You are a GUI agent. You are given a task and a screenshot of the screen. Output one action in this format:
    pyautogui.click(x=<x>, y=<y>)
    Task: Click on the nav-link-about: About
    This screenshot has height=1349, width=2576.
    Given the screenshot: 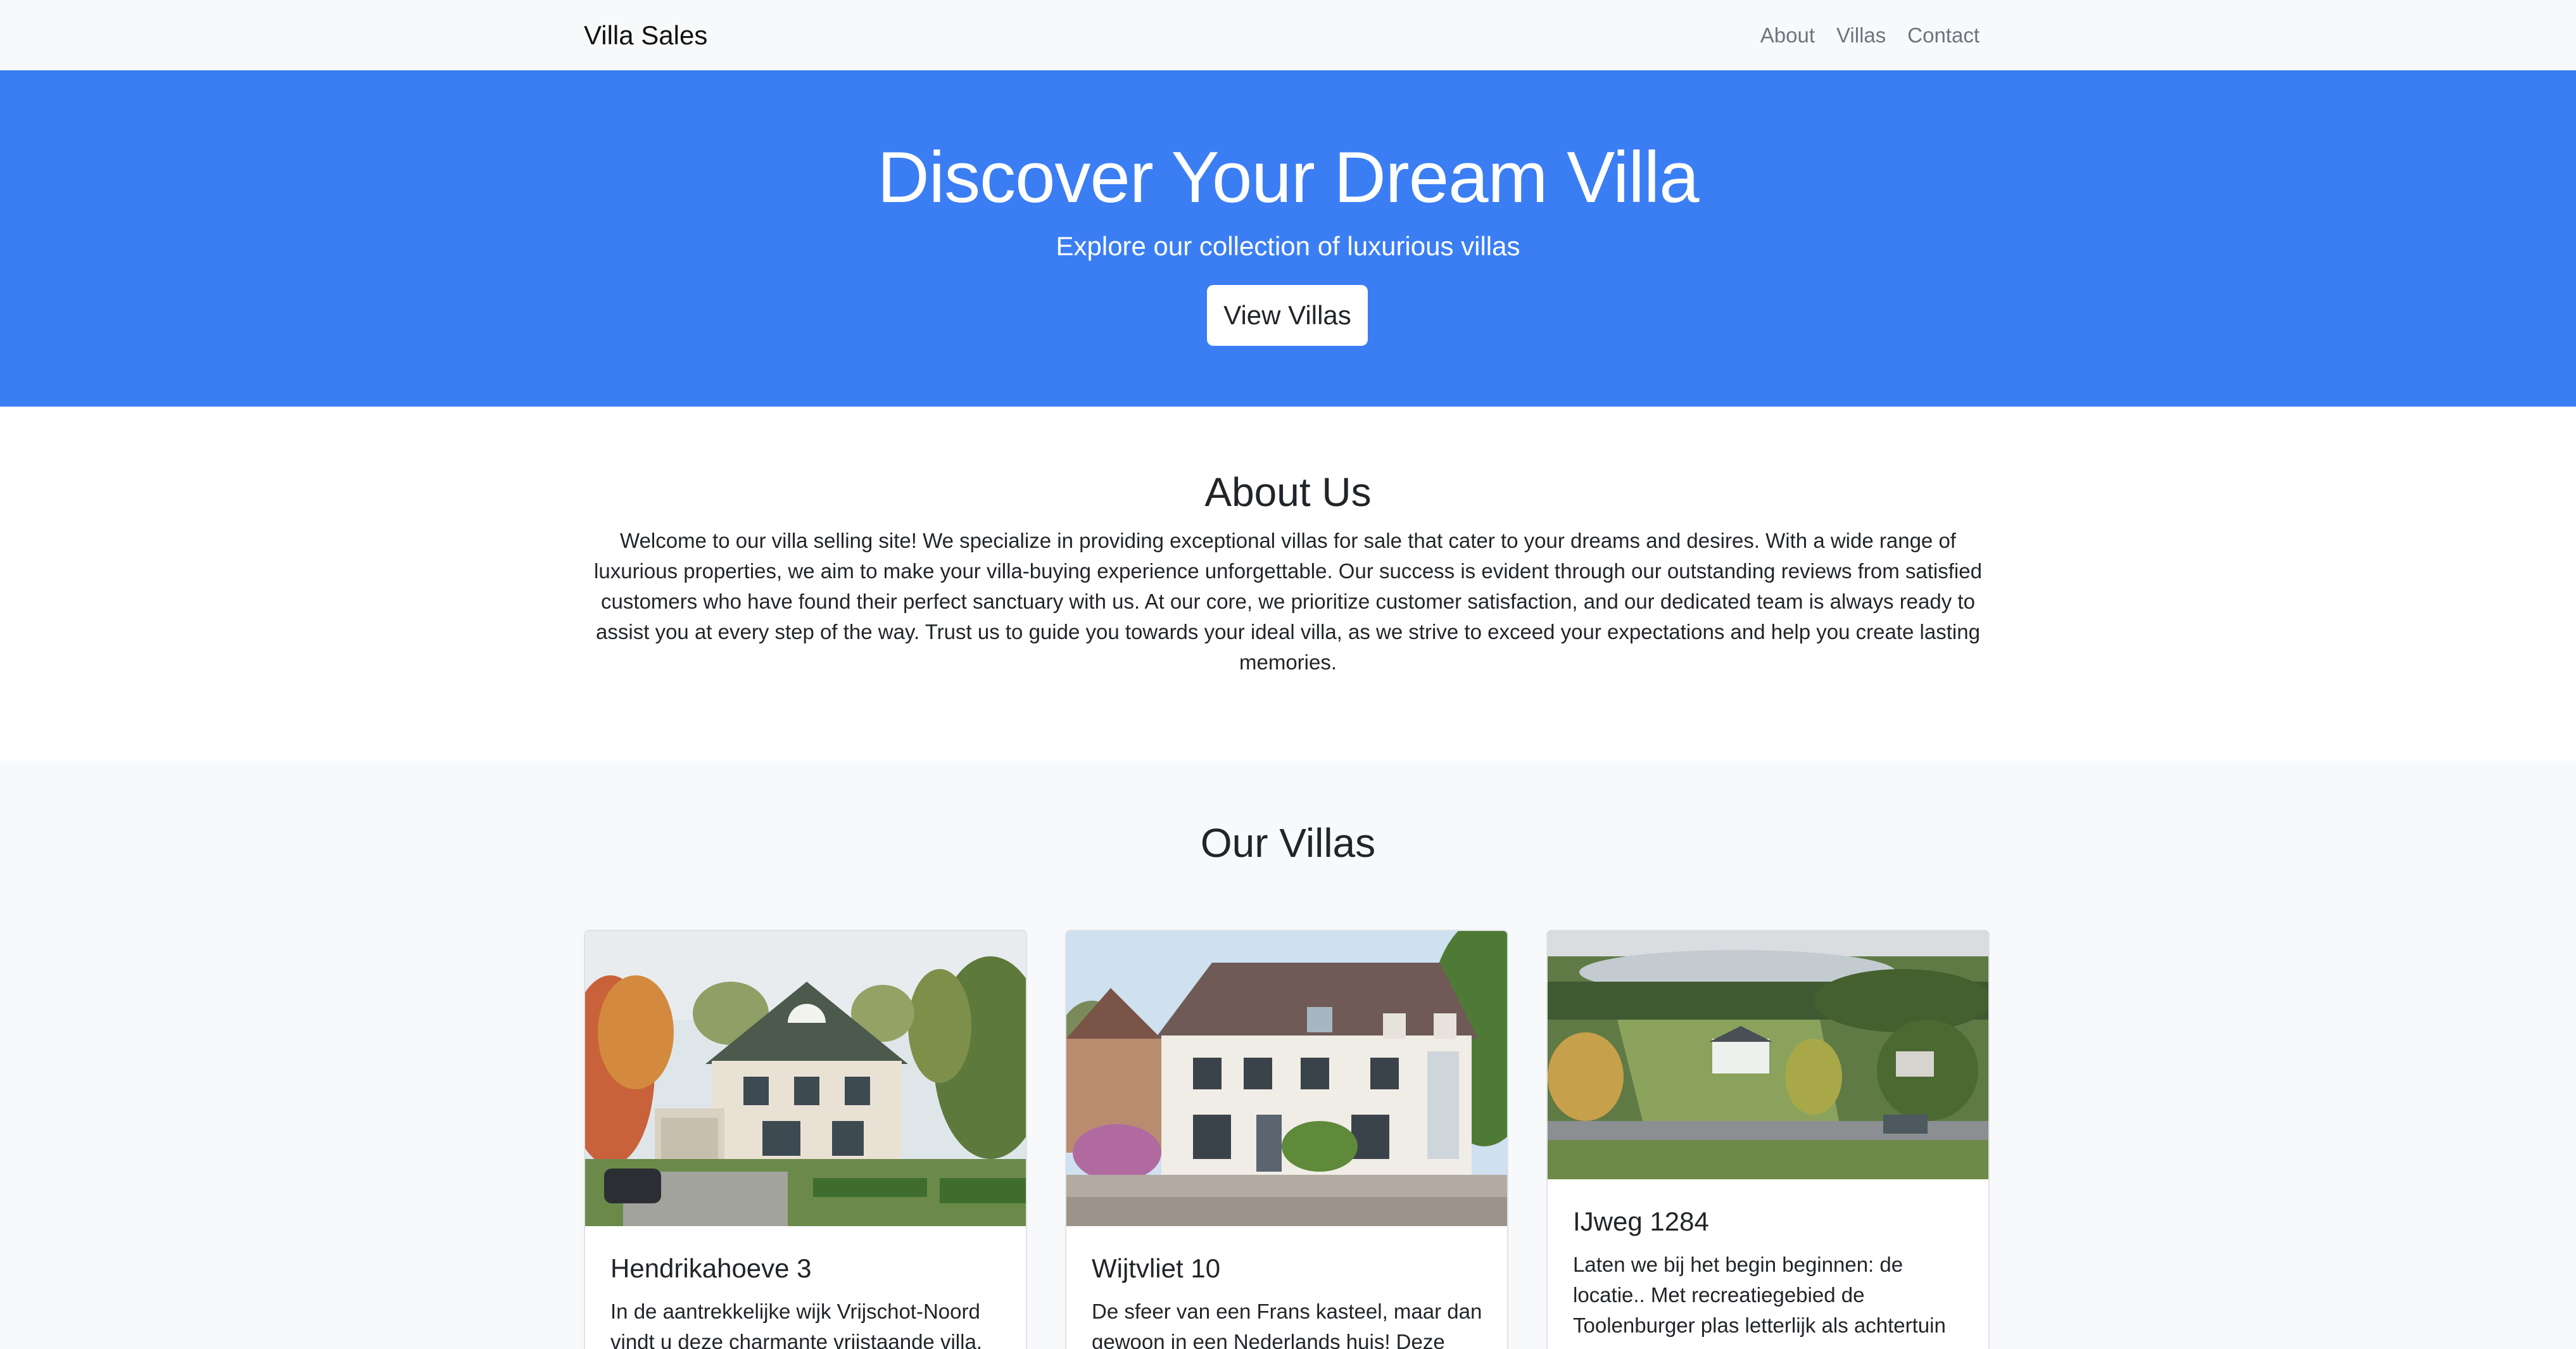 What is the action you would take?
    pyautogui.click(x=1787, y=35)
    